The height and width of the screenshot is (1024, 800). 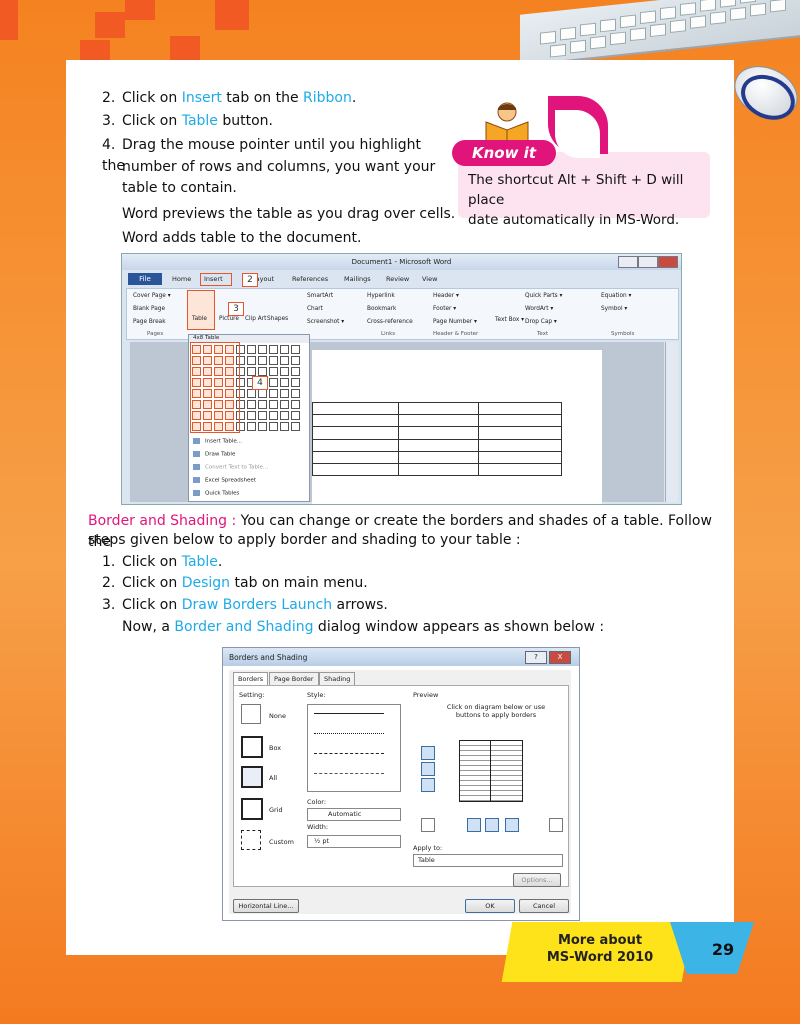 What do you see at coordinates (149, 309) in the screenshot?
I see `ribbon-blank-page: Blank Page` at bounding box center [149, 309].